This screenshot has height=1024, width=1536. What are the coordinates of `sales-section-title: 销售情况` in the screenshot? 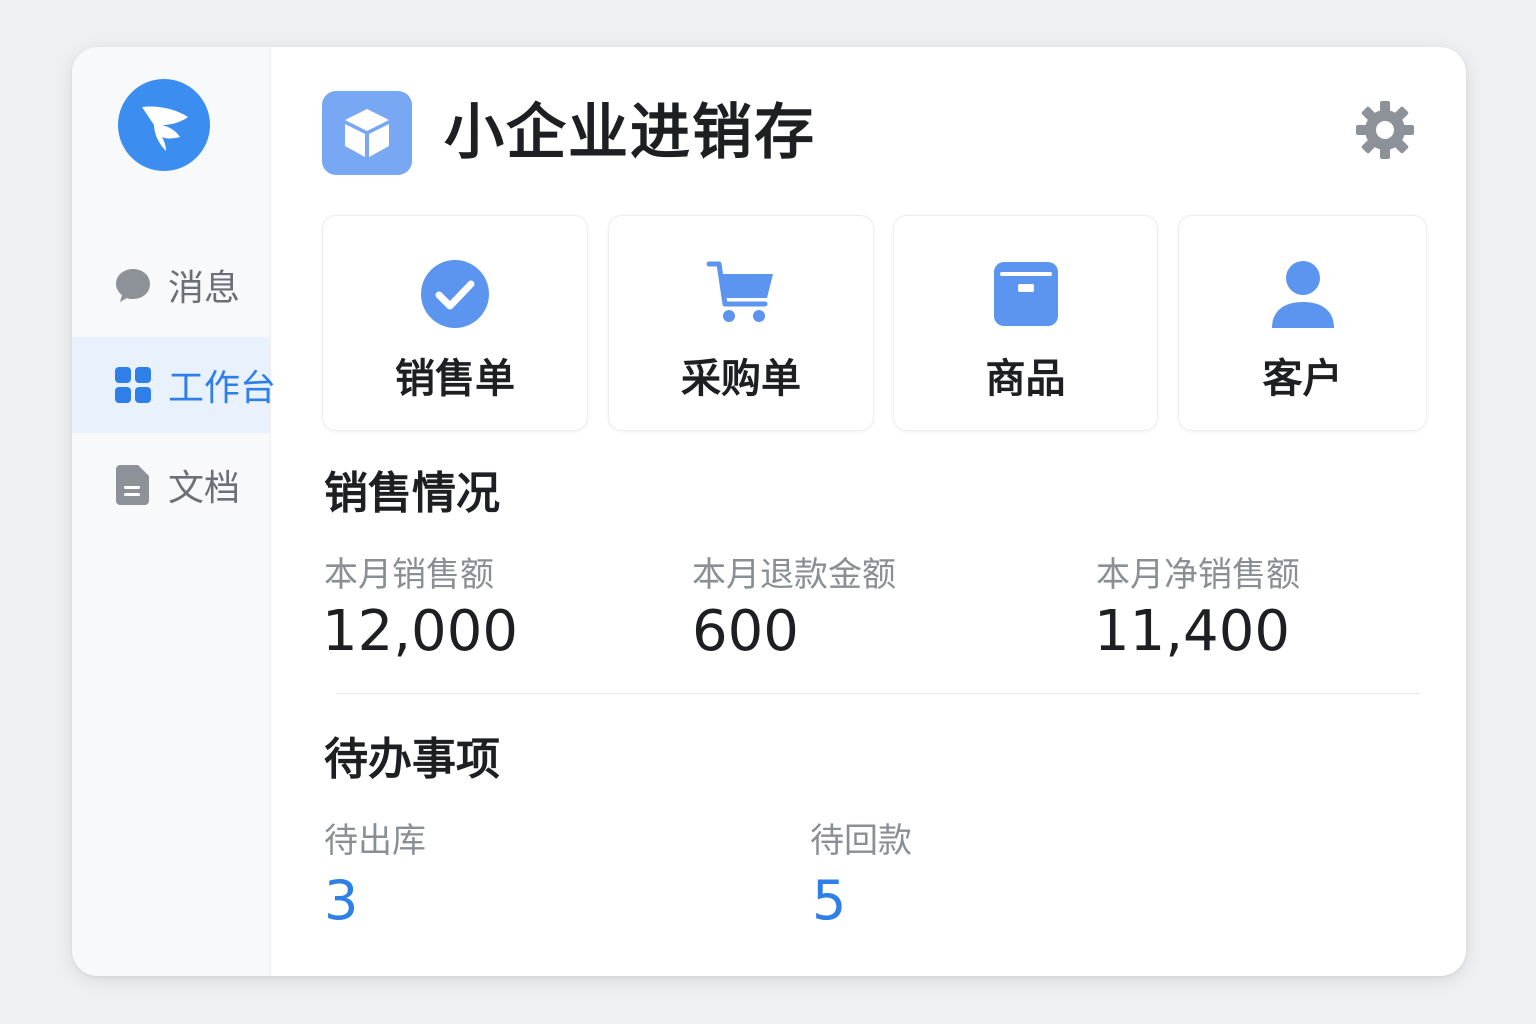 It's located at (412, 493).